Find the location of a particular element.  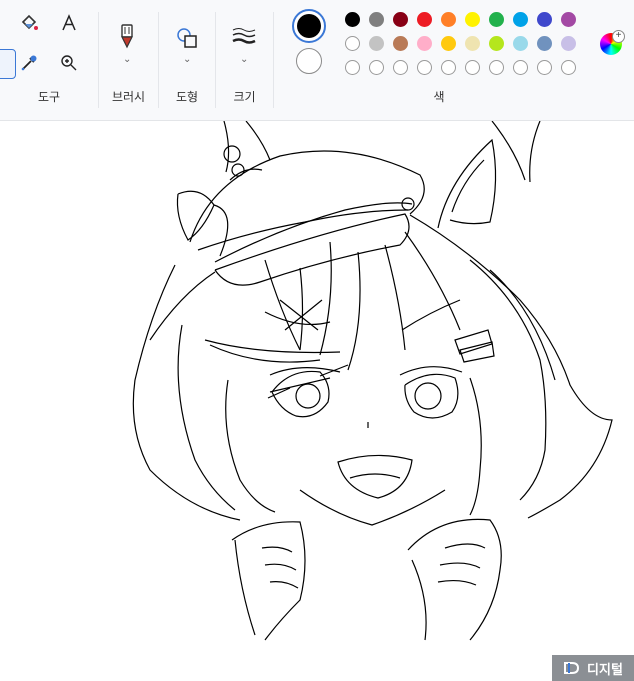

magnifier-icon is located at coordinates (69, 63).